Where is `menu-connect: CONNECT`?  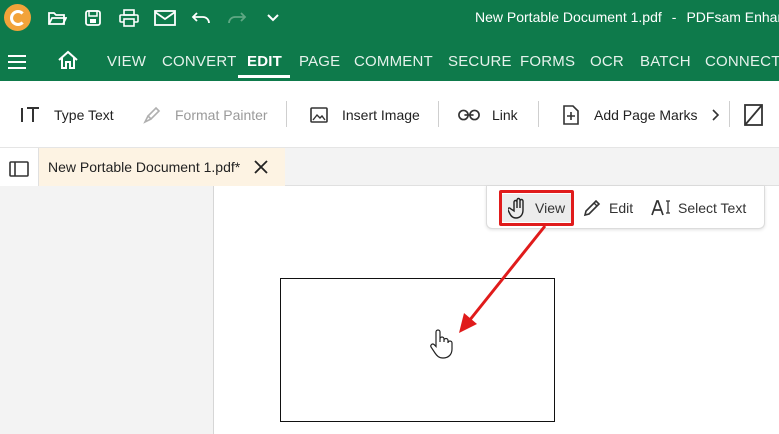 menu-connect: CONNECT is located at coordinates (742, 61).